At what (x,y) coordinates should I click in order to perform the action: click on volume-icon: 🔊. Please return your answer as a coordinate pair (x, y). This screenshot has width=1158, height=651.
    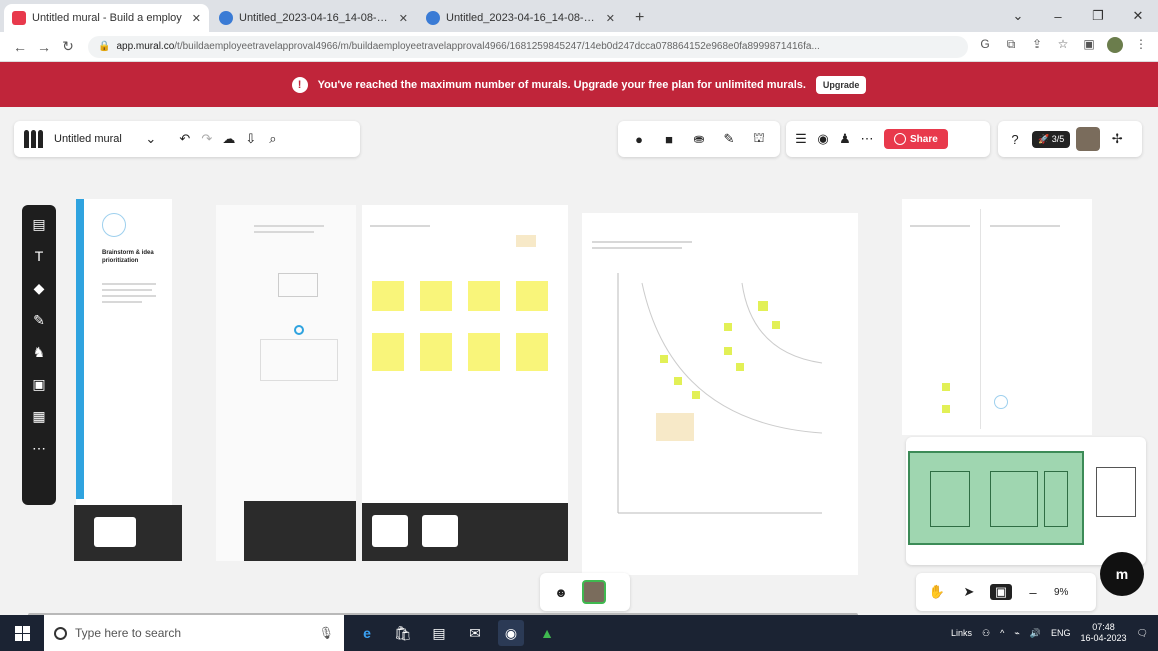
    Looking at the image, I should click on (1035, 633).